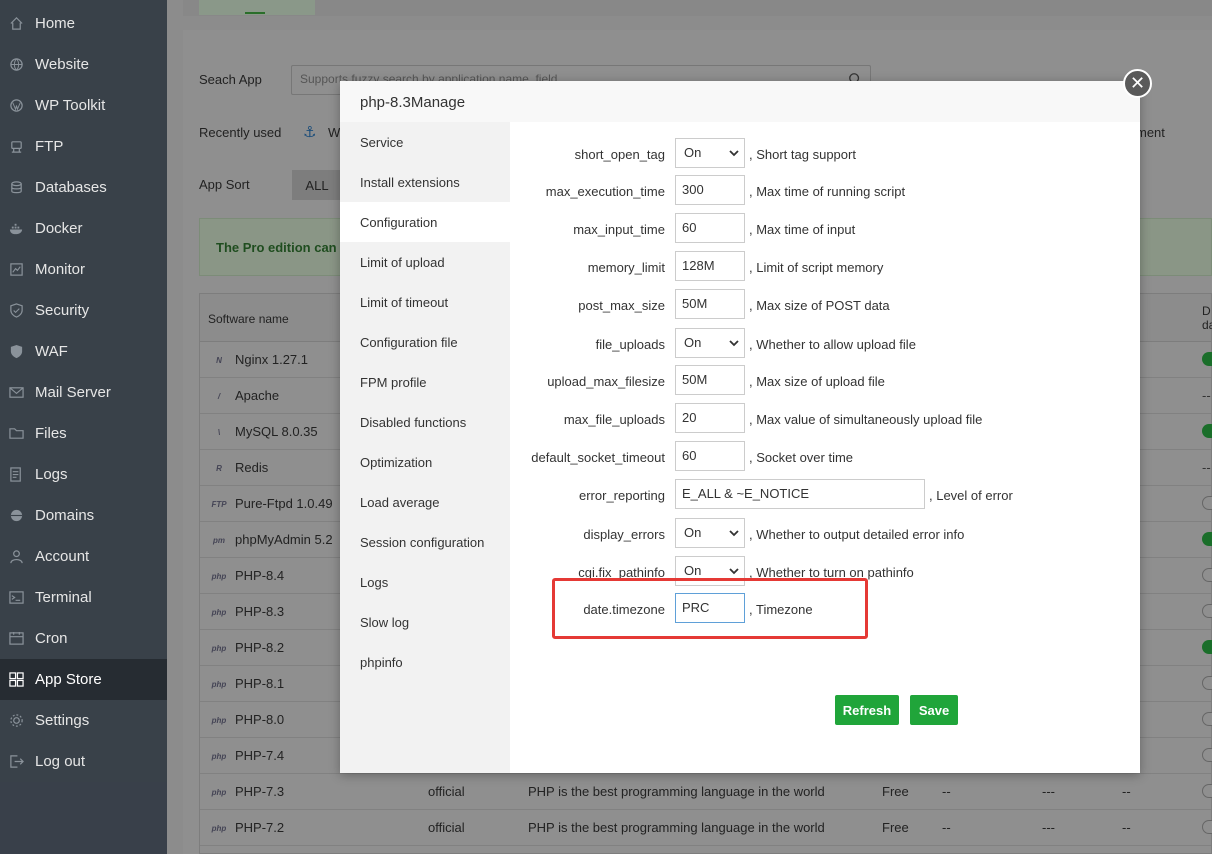 The image size is (1212, 854). What do you see at coordinates (83, 720) in the screenshot?
I see `sidebar-item-settings: Settings` at bounding box center [83, 720].